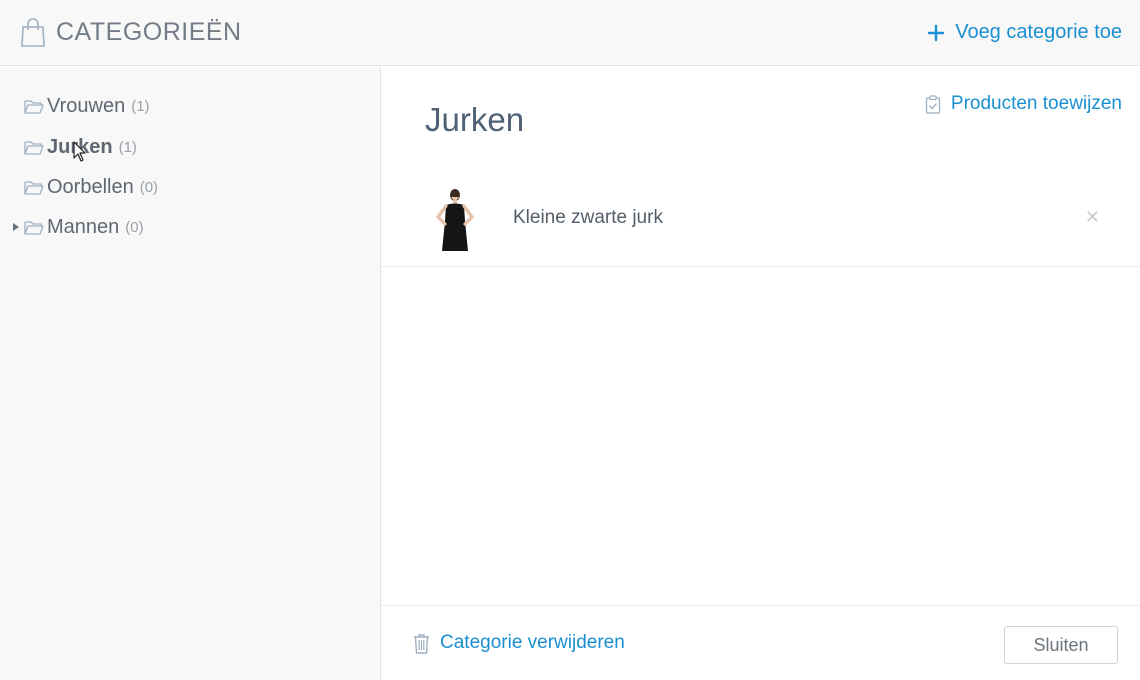 This screenshot has height=680, width=1140. I want to click on tree-item-label: Oorbellen, so click(90, 186).